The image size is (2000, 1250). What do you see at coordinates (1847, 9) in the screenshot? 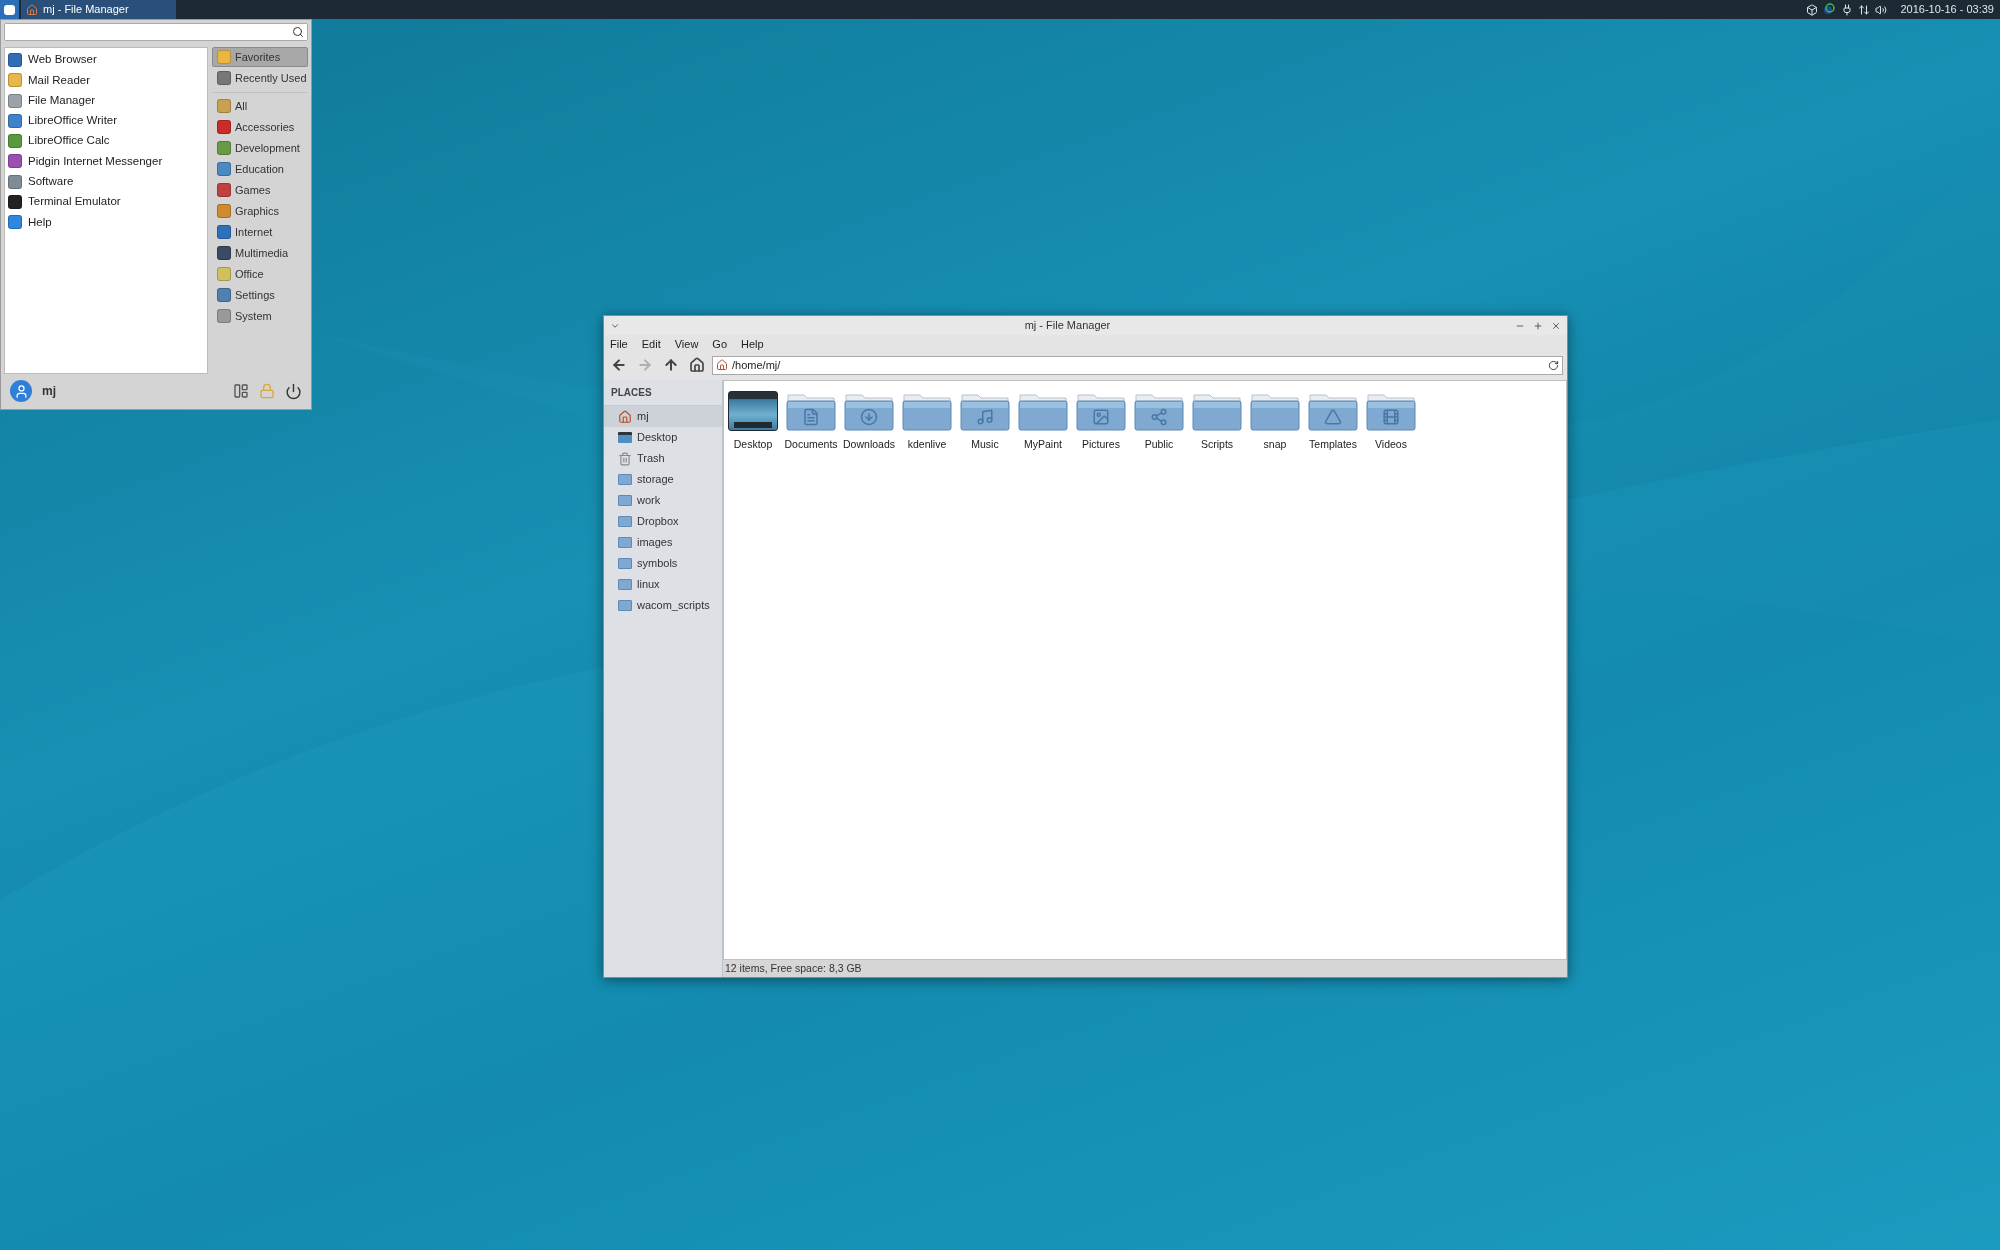
I see `plug-icon` at bounding box center [1847, 9].